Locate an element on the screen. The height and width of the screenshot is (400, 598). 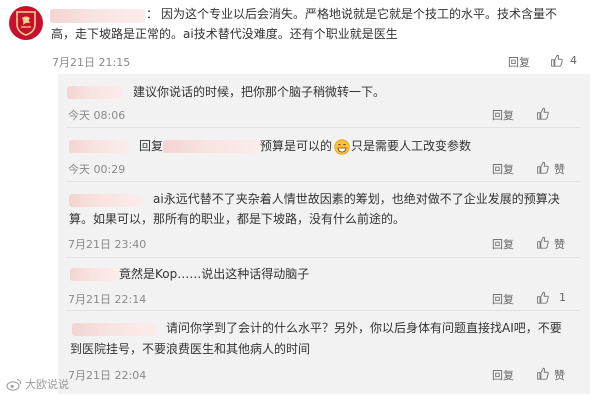
liverpool-crest-icon is located at coordinates (26, 23).